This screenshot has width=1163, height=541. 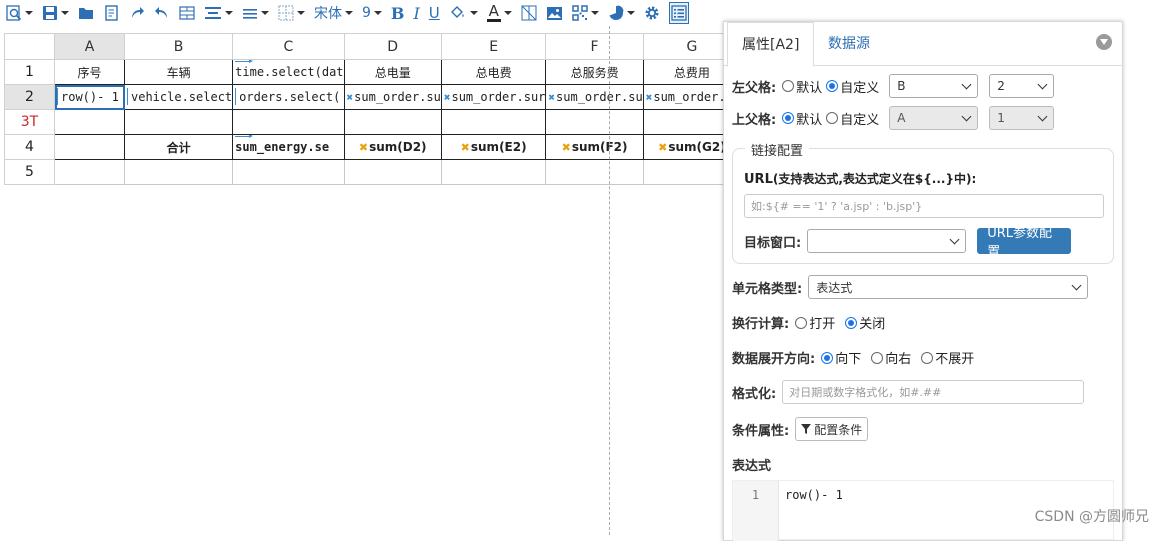 I want to click on cell-F2: ✖sum_order.su, so click(x=594, y=97).